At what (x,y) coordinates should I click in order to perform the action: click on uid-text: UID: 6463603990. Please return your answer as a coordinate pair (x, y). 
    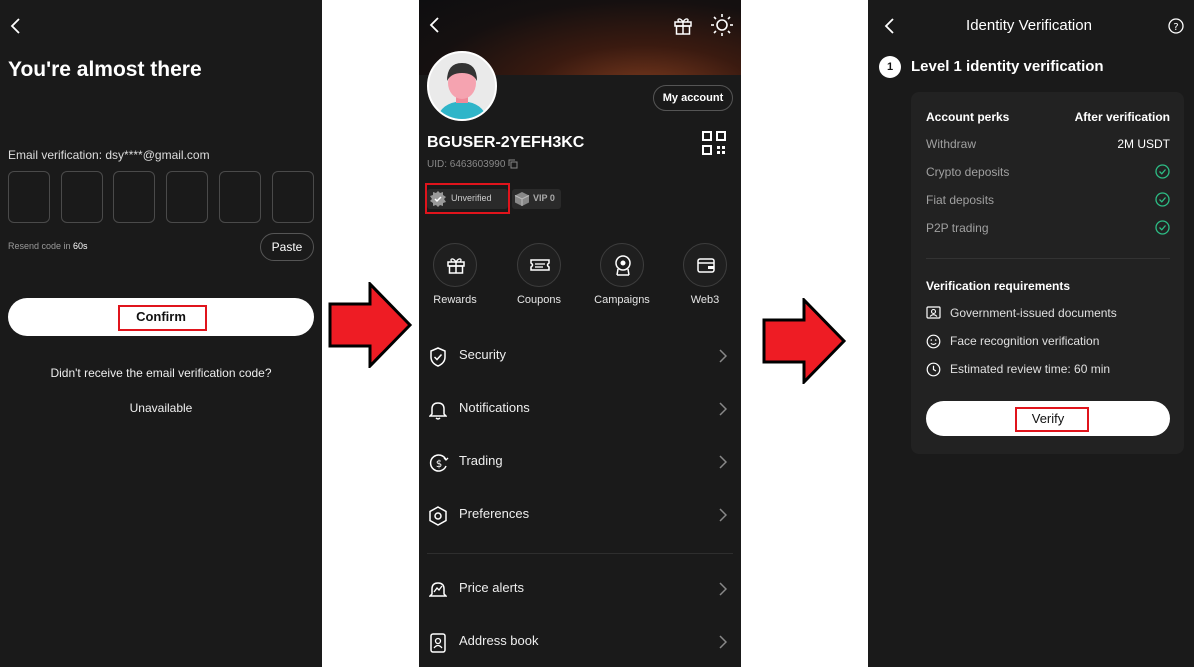
    Looking at the image, I should click on (472, 164).